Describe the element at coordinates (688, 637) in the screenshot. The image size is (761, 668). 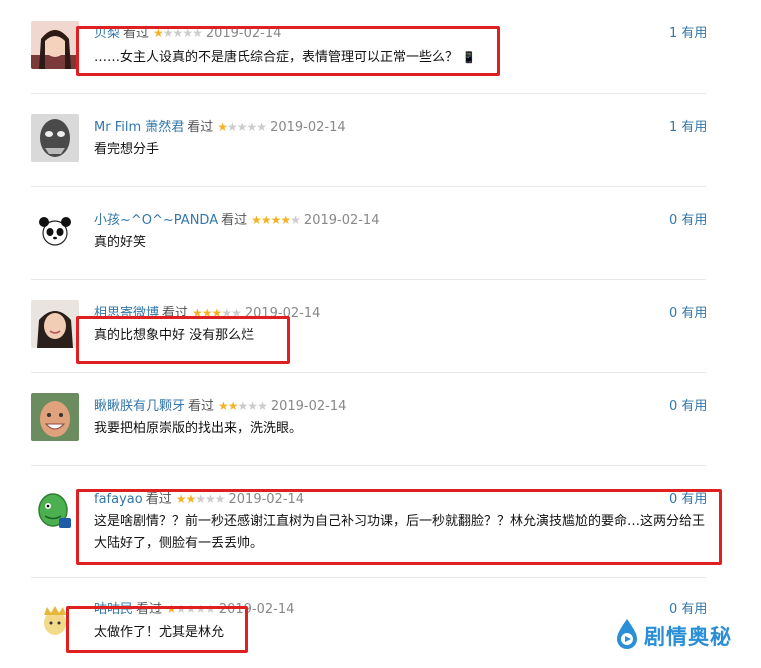
I see `watermark-text: 剧情奥秘` at that location.